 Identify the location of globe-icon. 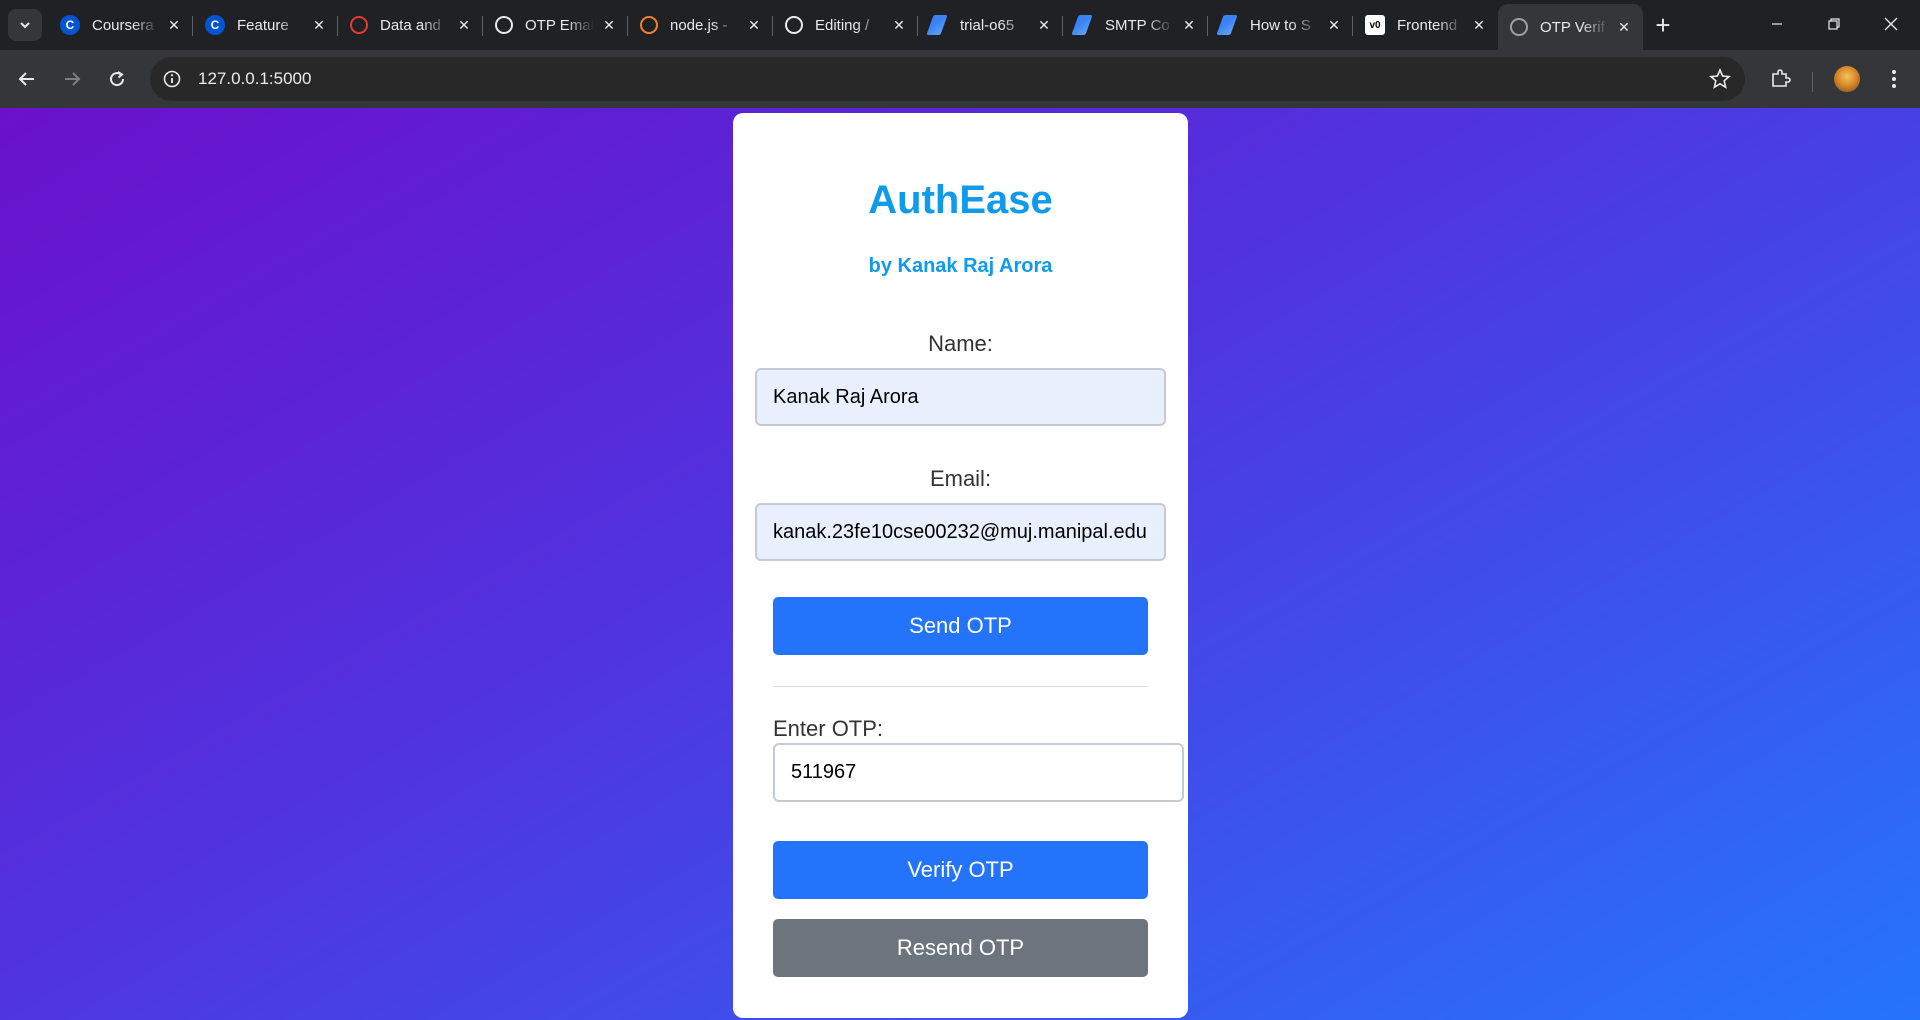
(1519, 27).